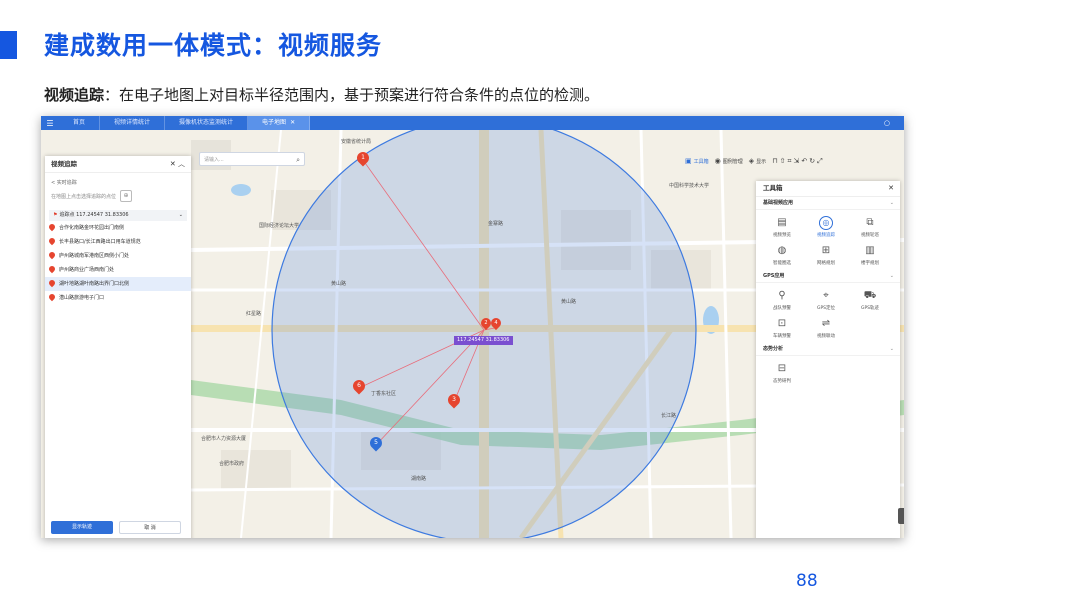  Describe the element at coordinates (826, 328) in the screenshot. I see `tool-video-link: ⇌ 视频联动` at that location.